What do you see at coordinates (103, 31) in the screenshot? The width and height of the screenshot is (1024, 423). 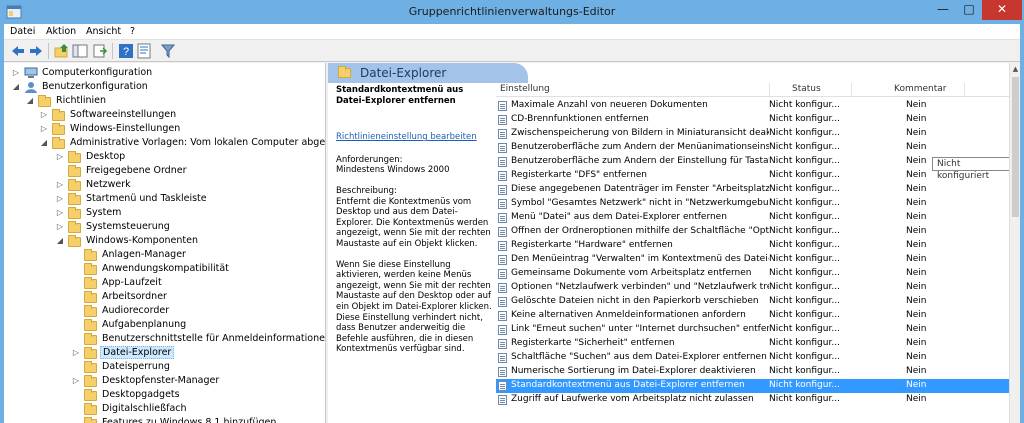 I see `menu-ansicht: Ansicht` at bounding box center [103, 31].